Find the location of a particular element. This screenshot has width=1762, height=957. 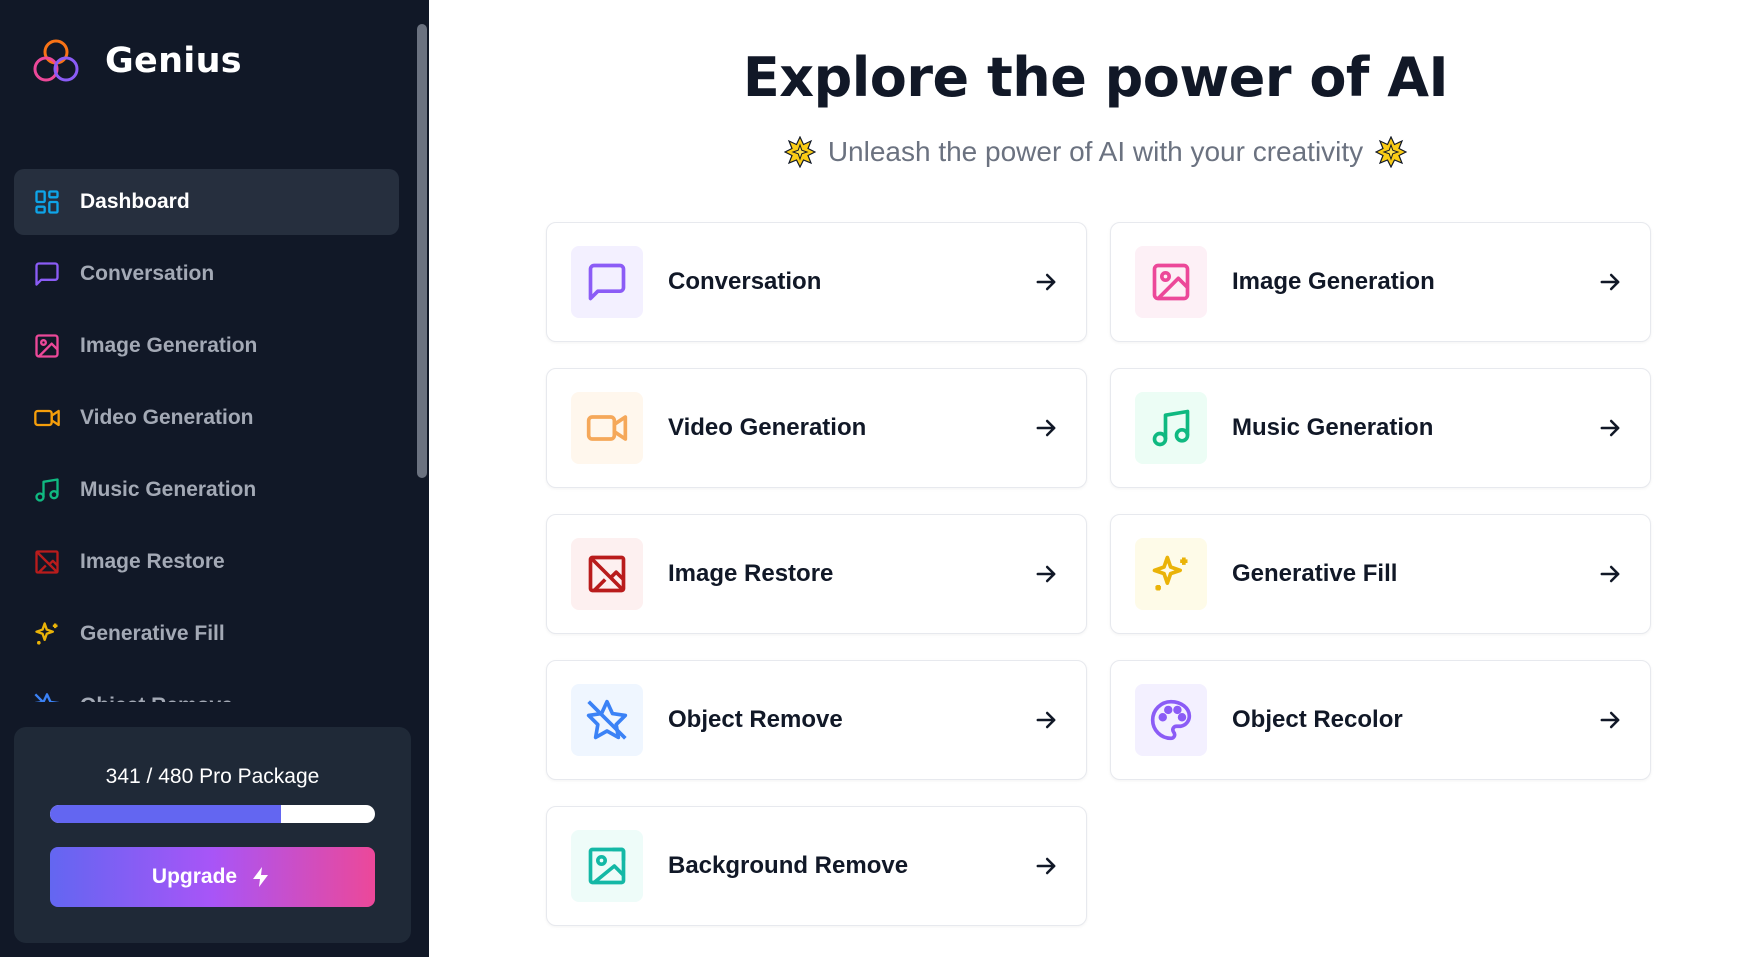

card-music-generation: Music Generation is located at coordinates (1380, 428).